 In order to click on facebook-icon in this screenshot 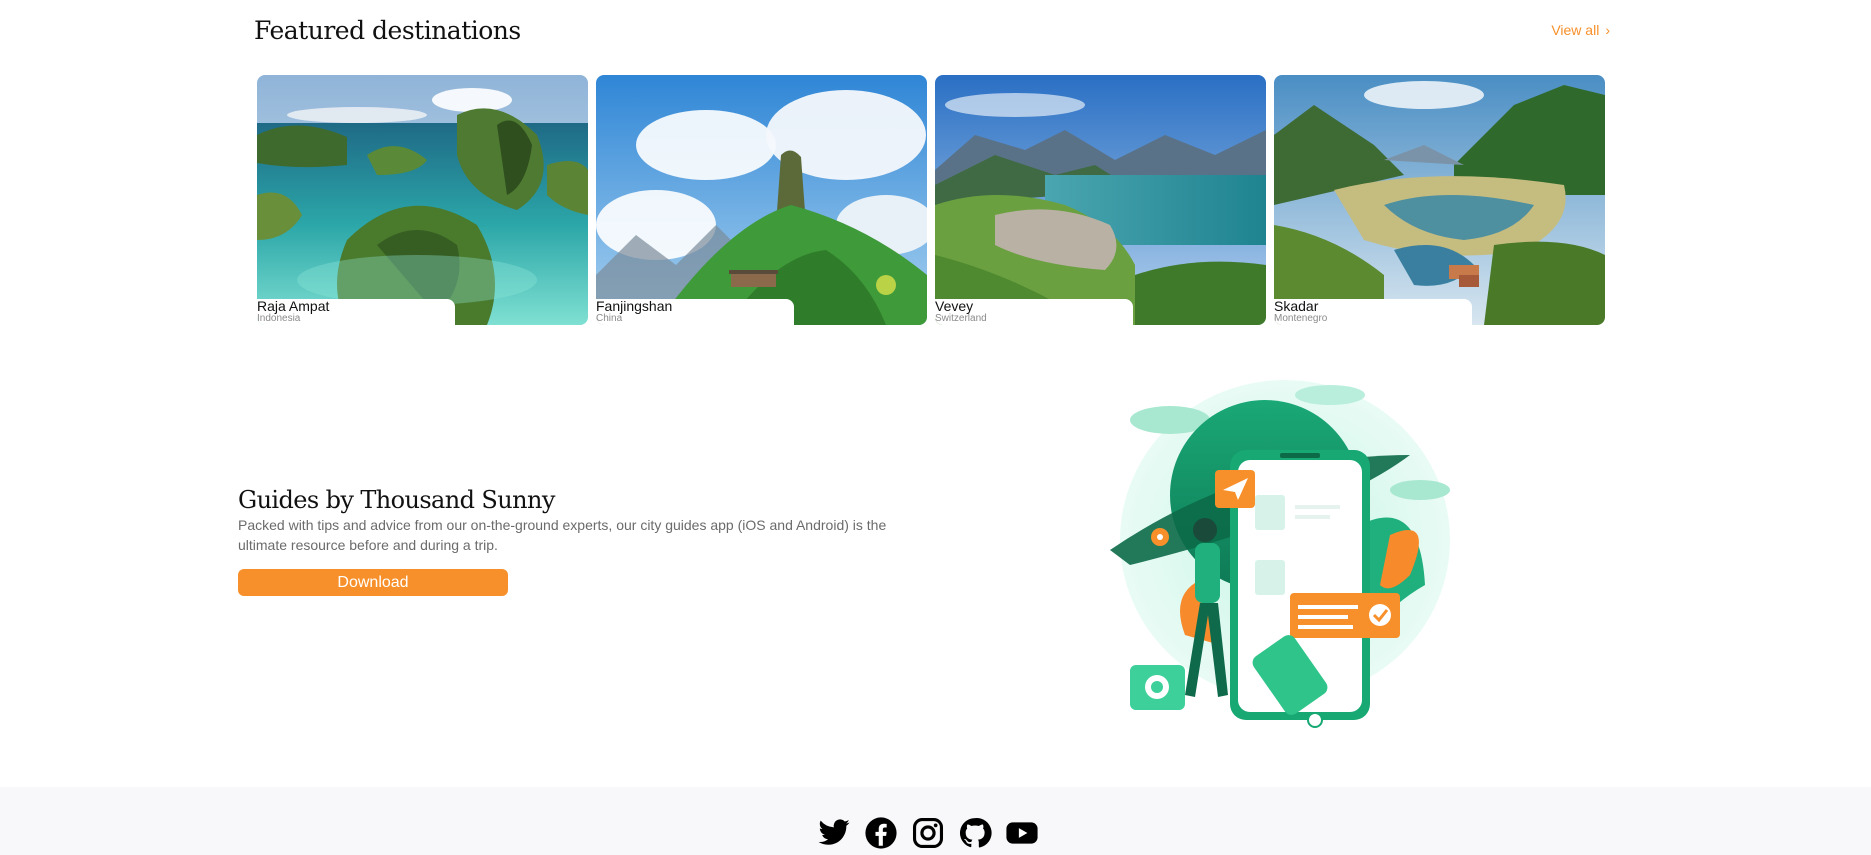, I will do `click(881, 833)`.